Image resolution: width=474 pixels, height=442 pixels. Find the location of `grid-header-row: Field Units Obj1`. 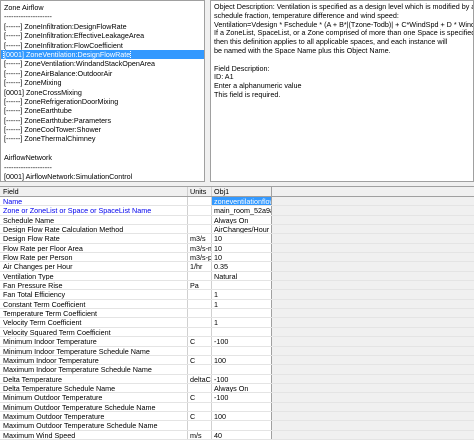

grid-header-row: Field Units Obj1 is located at coordinates (237, 192).